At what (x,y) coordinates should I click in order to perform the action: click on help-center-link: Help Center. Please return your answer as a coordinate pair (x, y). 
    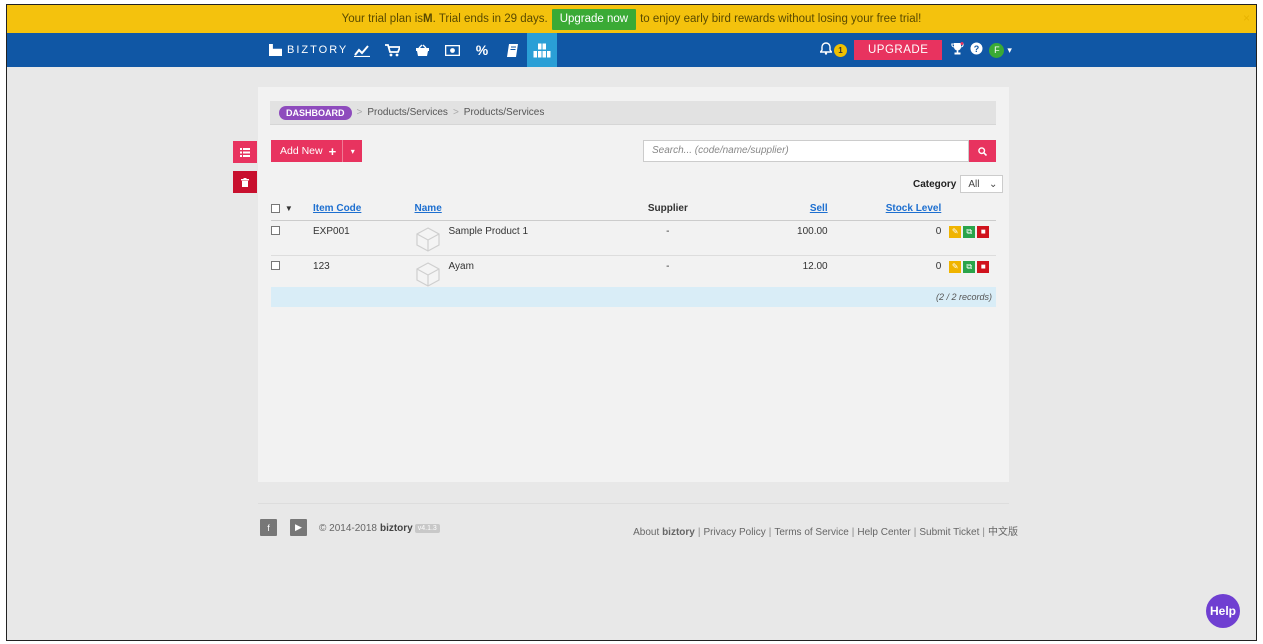
    Looking at the image, I should click on (883, 532).